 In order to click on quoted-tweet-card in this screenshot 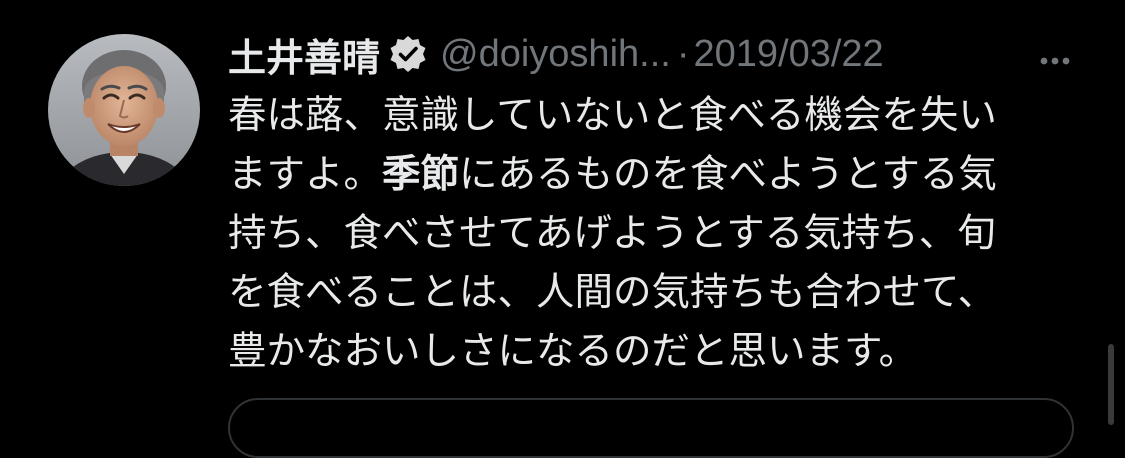, I will do `click(651, 428)`.